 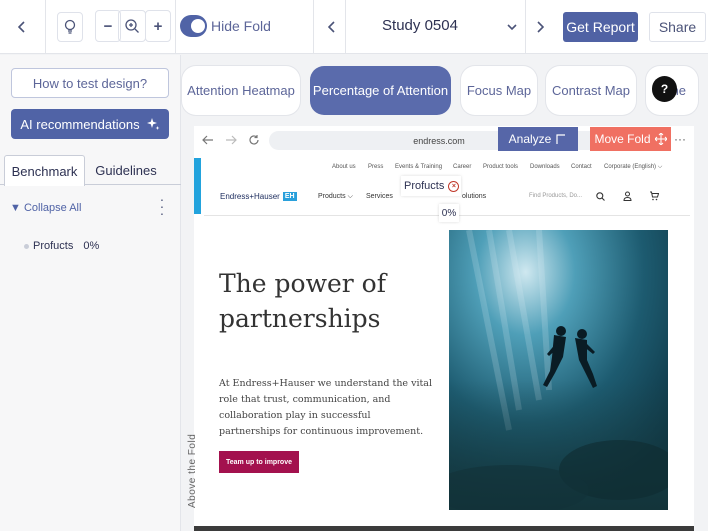 What do you see at coordinates (162, 206) in the screenshot?
I see `more-options-icon: · · ·` at bounding box center [162, 206].